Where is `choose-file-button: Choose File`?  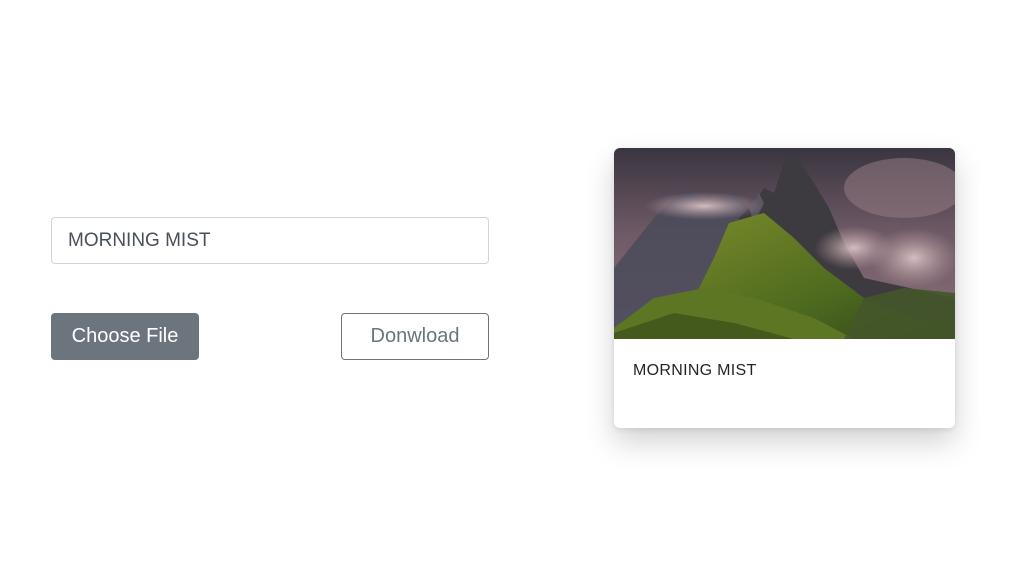 choose-file-button: Choose File is located at coordinates (125, 336).